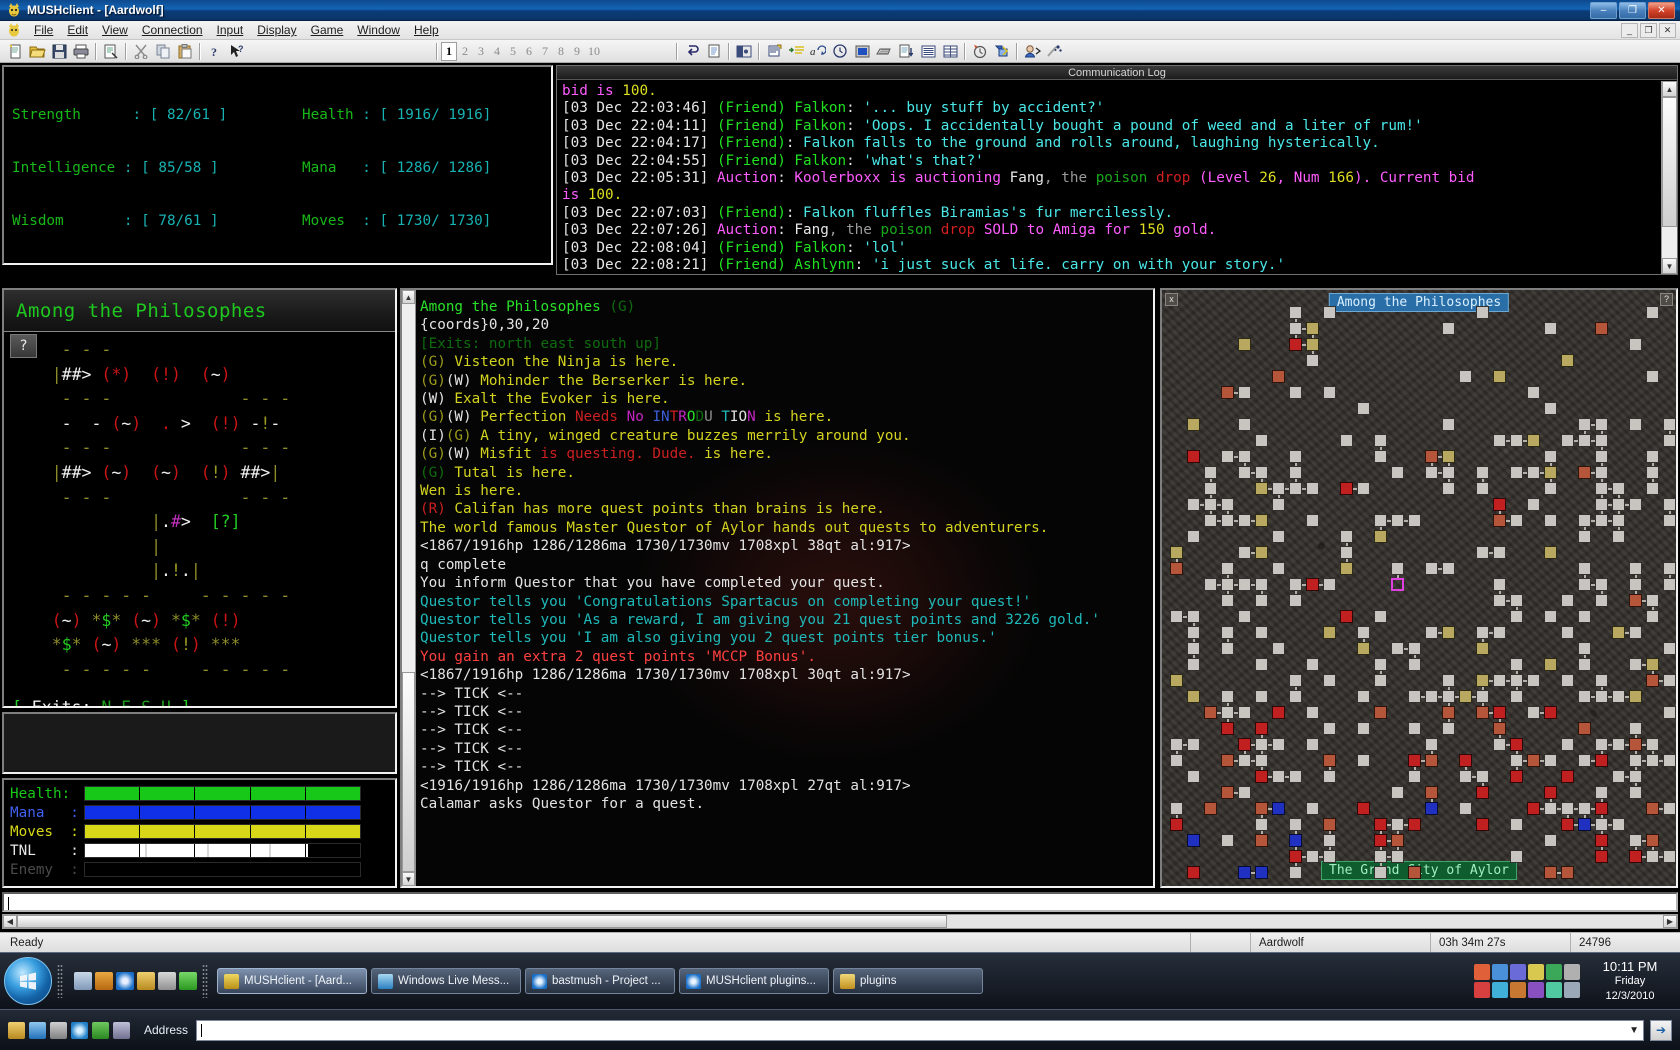 This screenshot has width=1680, height=1050. Describe the element at coordinates (23, 346) in the screenshot. I see `mapper-help-button: ?` at that location.